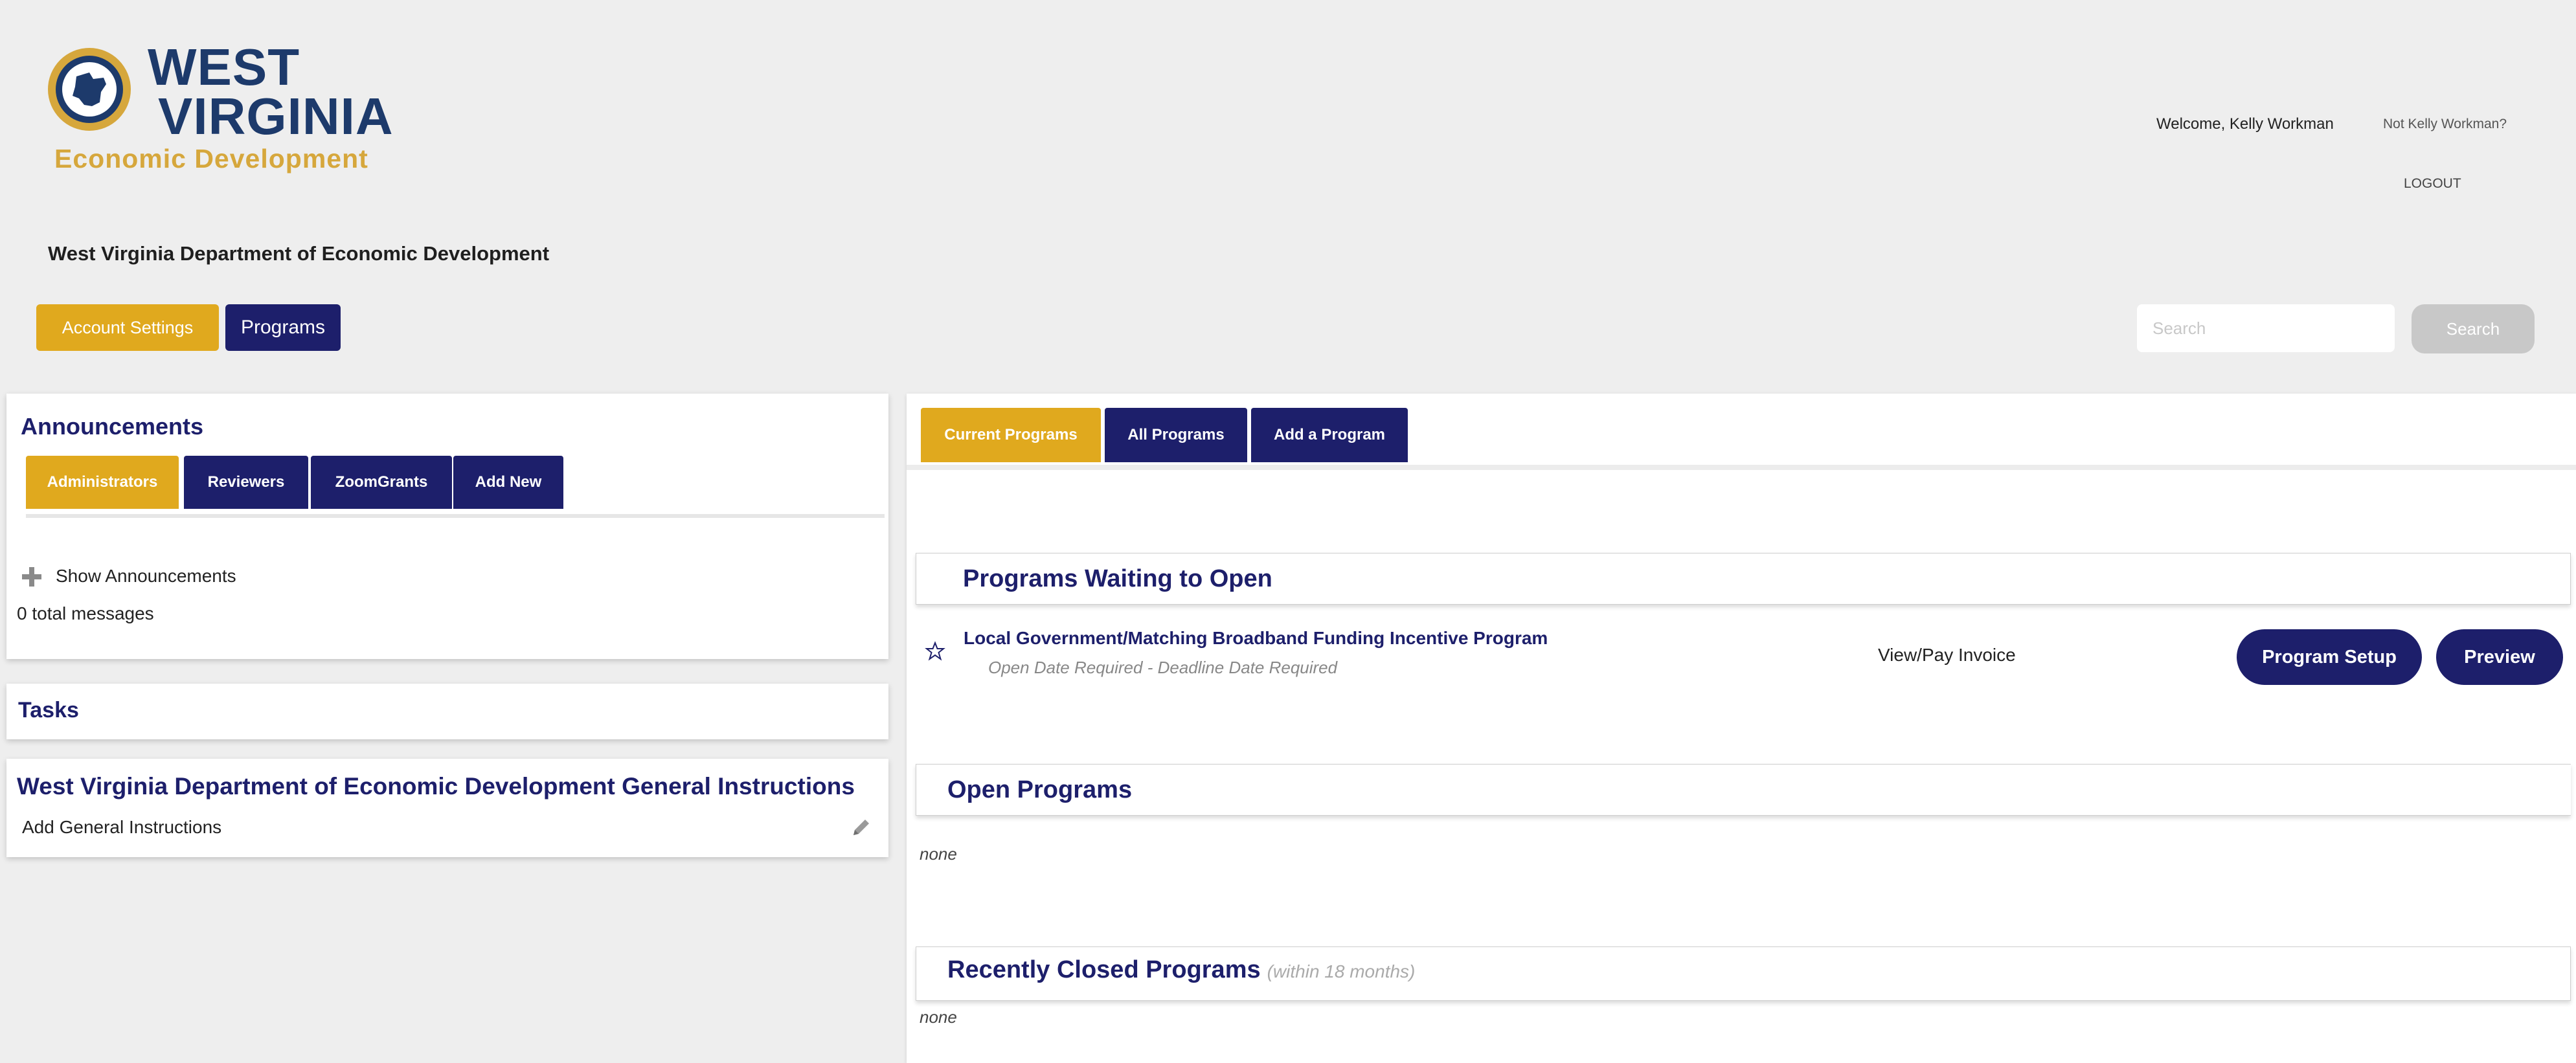 This screenshot has height=1063, width=2576. What do you see at coordinates (85, 613) in the screenshot?
I see `total-messages-count: 0 total messages` at bounding box center [85, 613].